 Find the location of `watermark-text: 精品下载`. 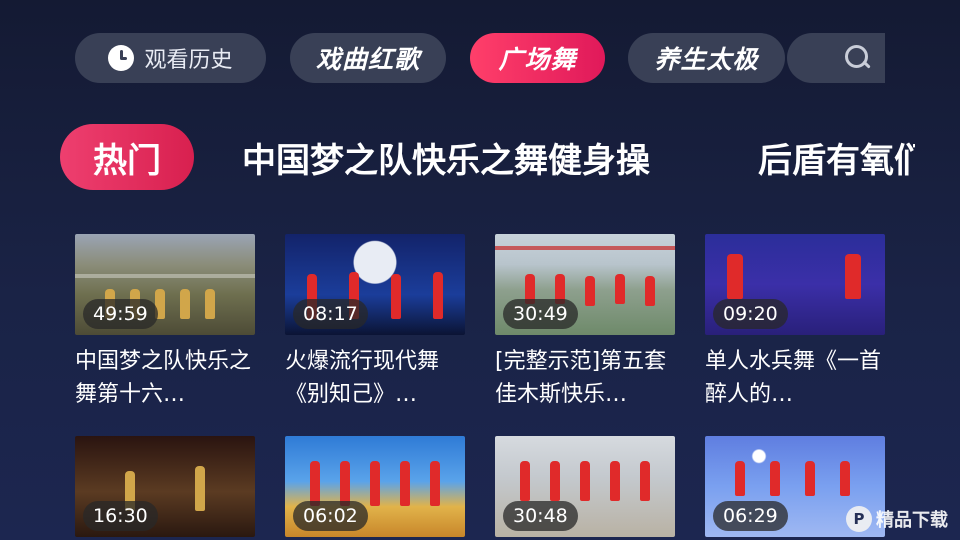

watermark-text: 精品下载 is located at coordinates (912, 520).